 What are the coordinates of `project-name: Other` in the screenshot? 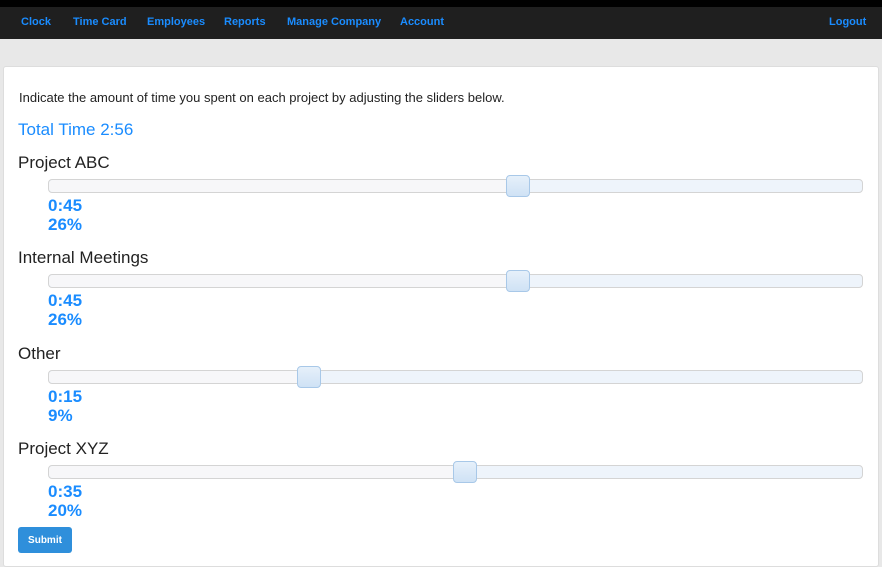 It's located at (39, 353).